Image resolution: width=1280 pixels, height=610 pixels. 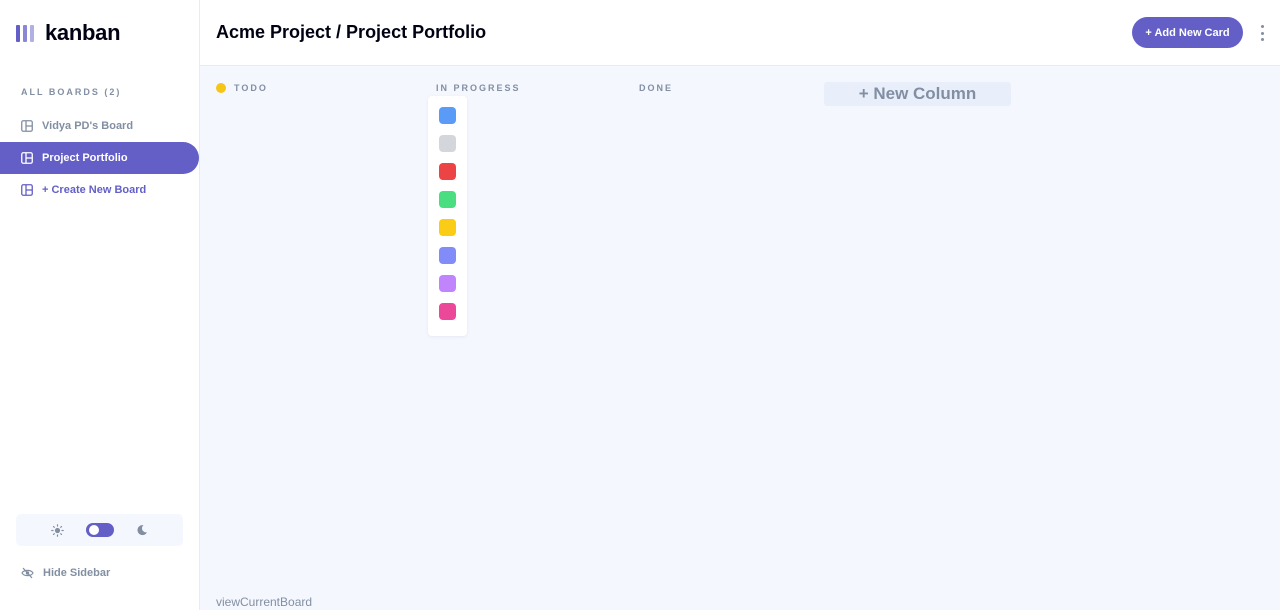 What do you see at coordinates (94, 530) in the screenshot?
I see `theme-switch-knob` at bounding box center [94, 530].